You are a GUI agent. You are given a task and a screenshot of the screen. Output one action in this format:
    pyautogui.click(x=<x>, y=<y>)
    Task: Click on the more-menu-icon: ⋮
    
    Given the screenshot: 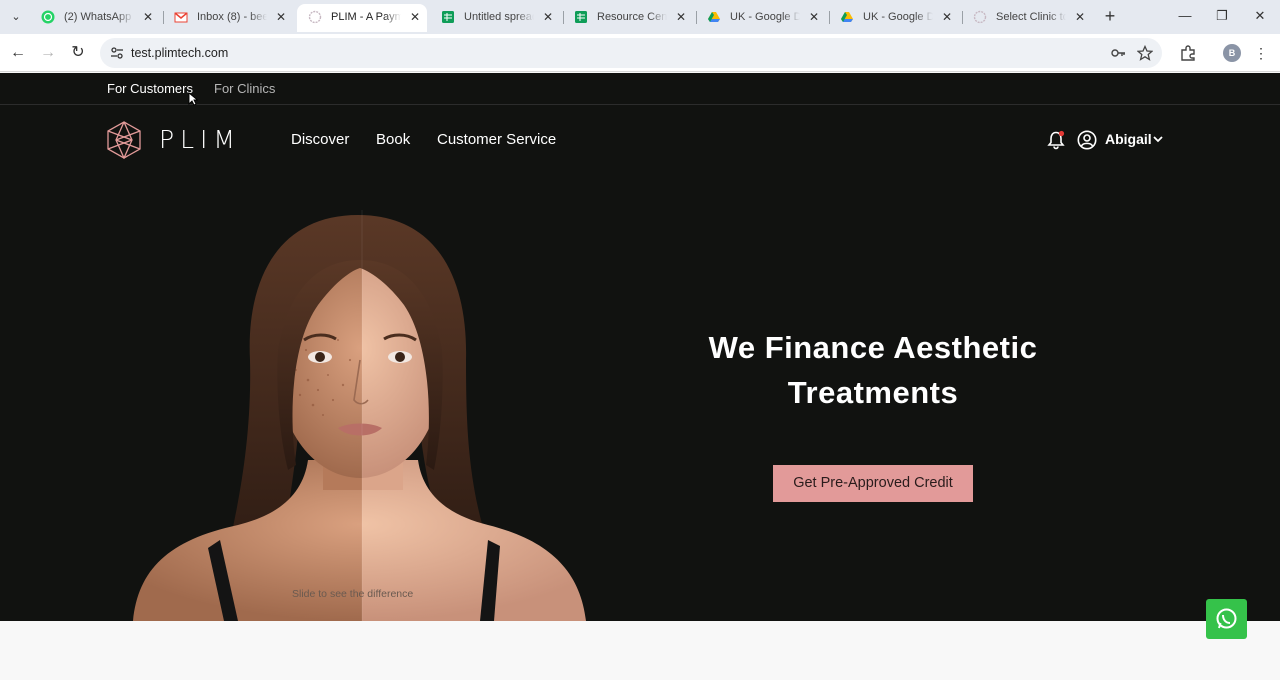 What is the action you would take?
    pyautogui.click(x=1261, y=53)
    